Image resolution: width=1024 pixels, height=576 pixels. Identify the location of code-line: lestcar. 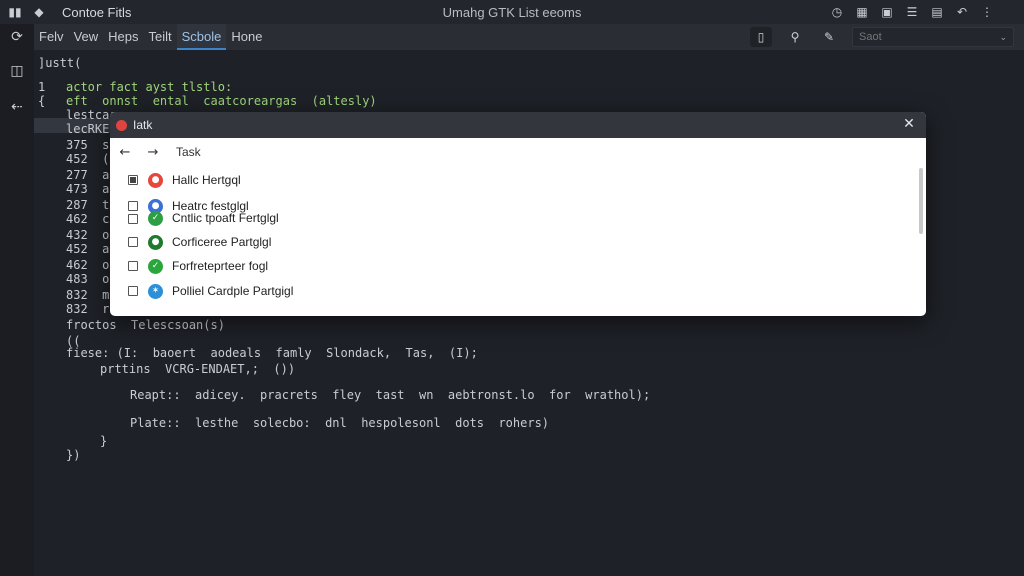
(91, 115).